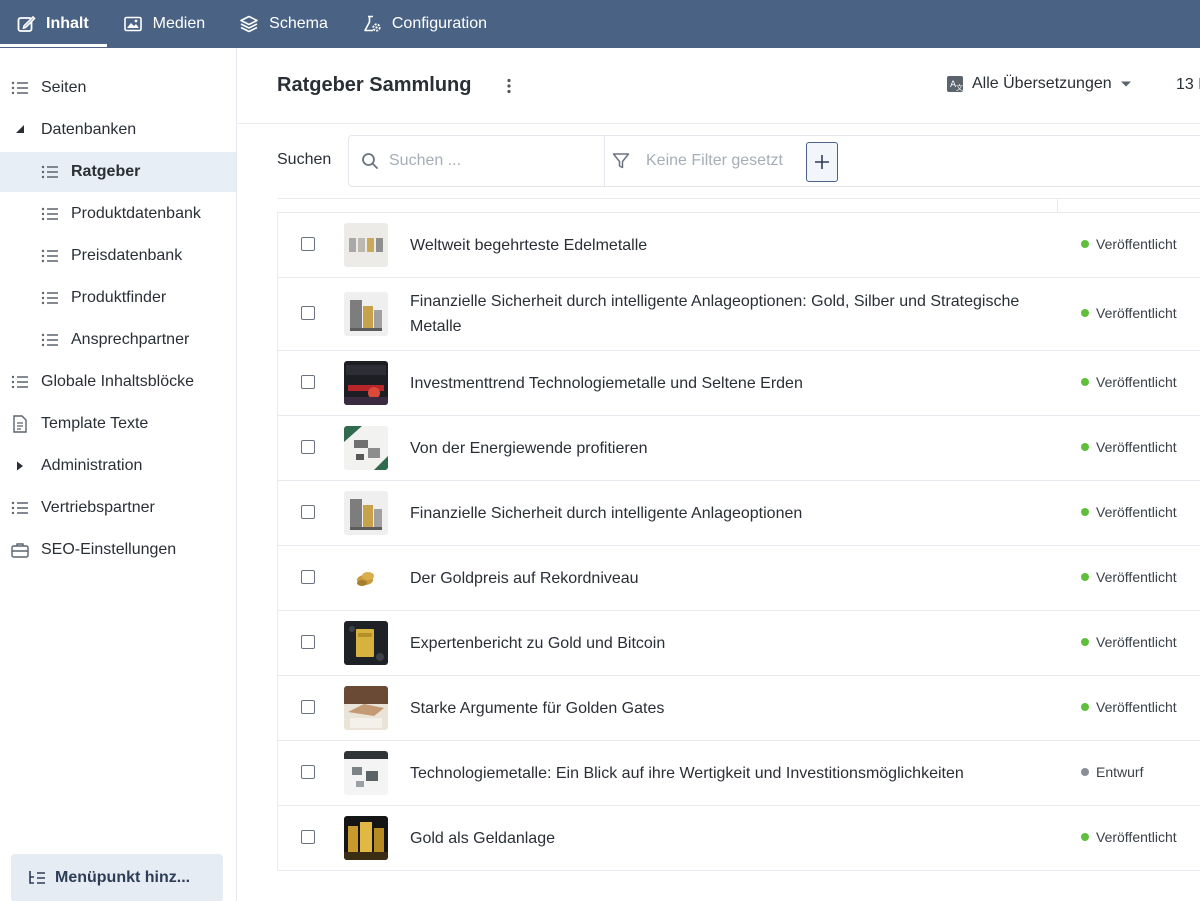  Describe the element at coordinates (37, 877) in the screenshot. I see `add-list-icon` at that location.